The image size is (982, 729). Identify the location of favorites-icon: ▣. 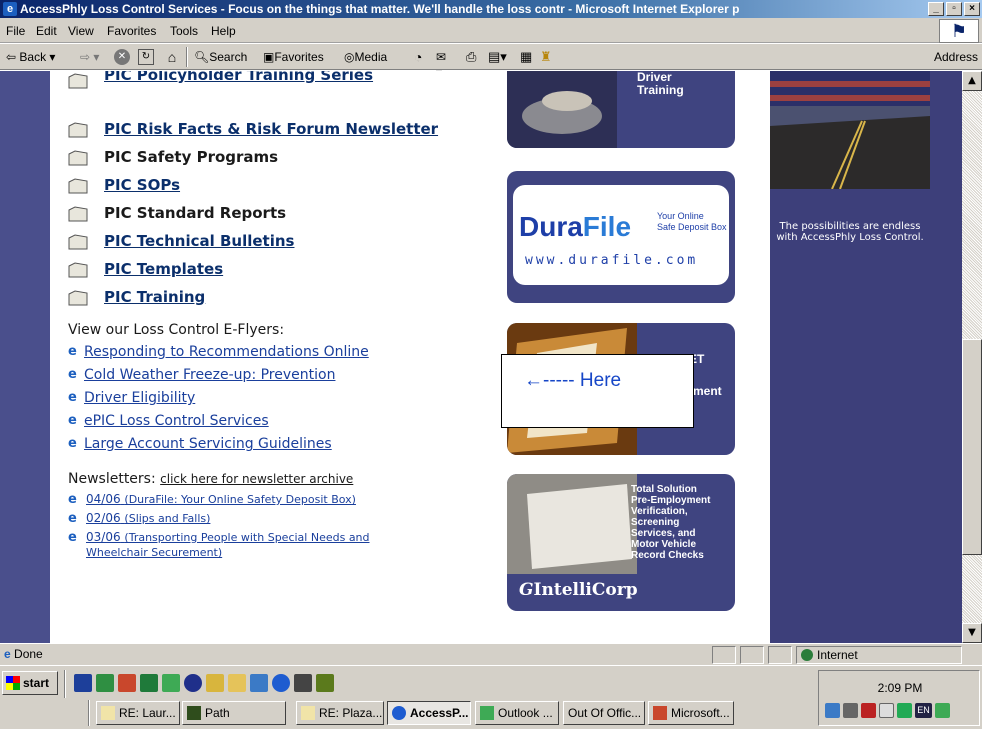
(269, 57).